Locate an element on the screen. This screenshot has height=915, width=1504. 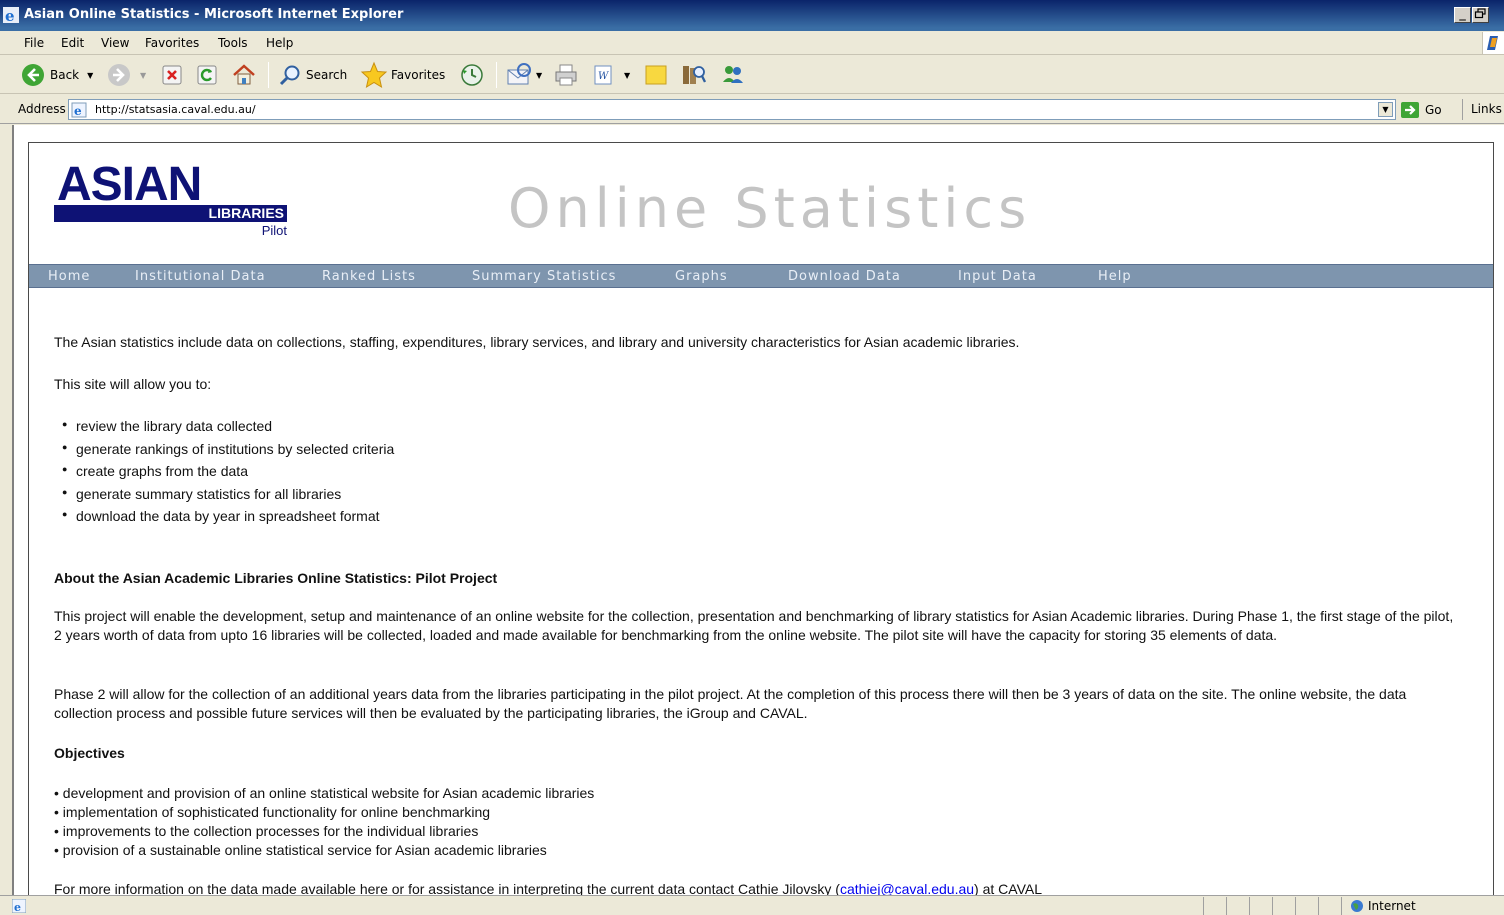
discuss-button is located at coordinates (656, 75).